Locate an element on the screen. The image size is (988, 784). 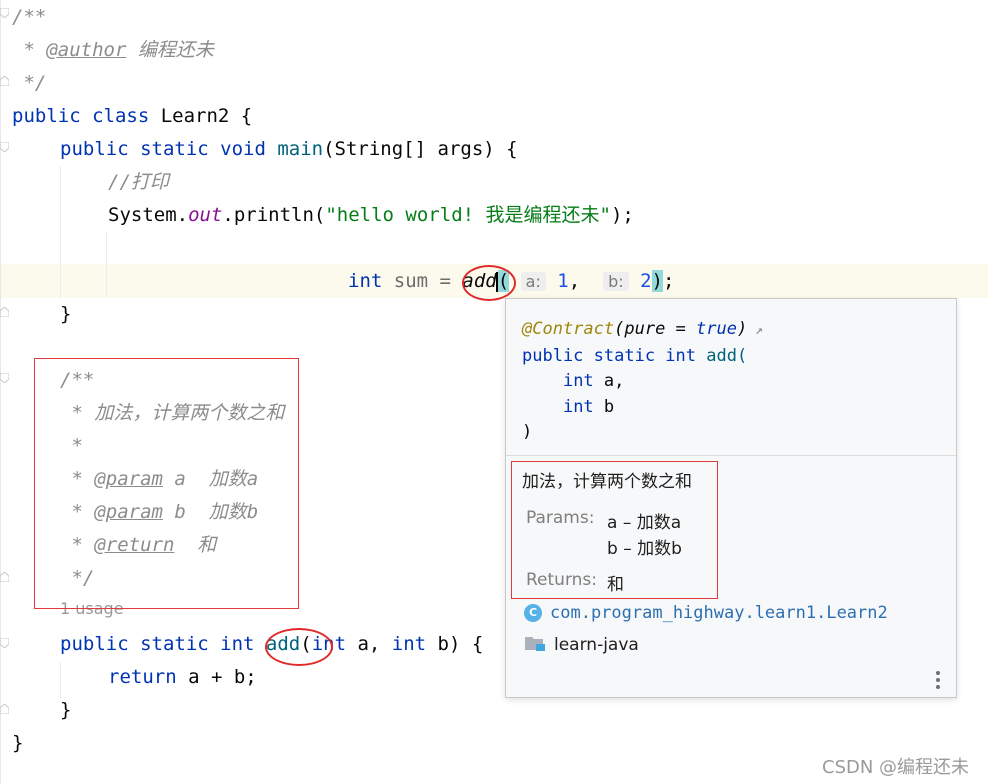
signature-close: ) is located at coordinates (527, 432).